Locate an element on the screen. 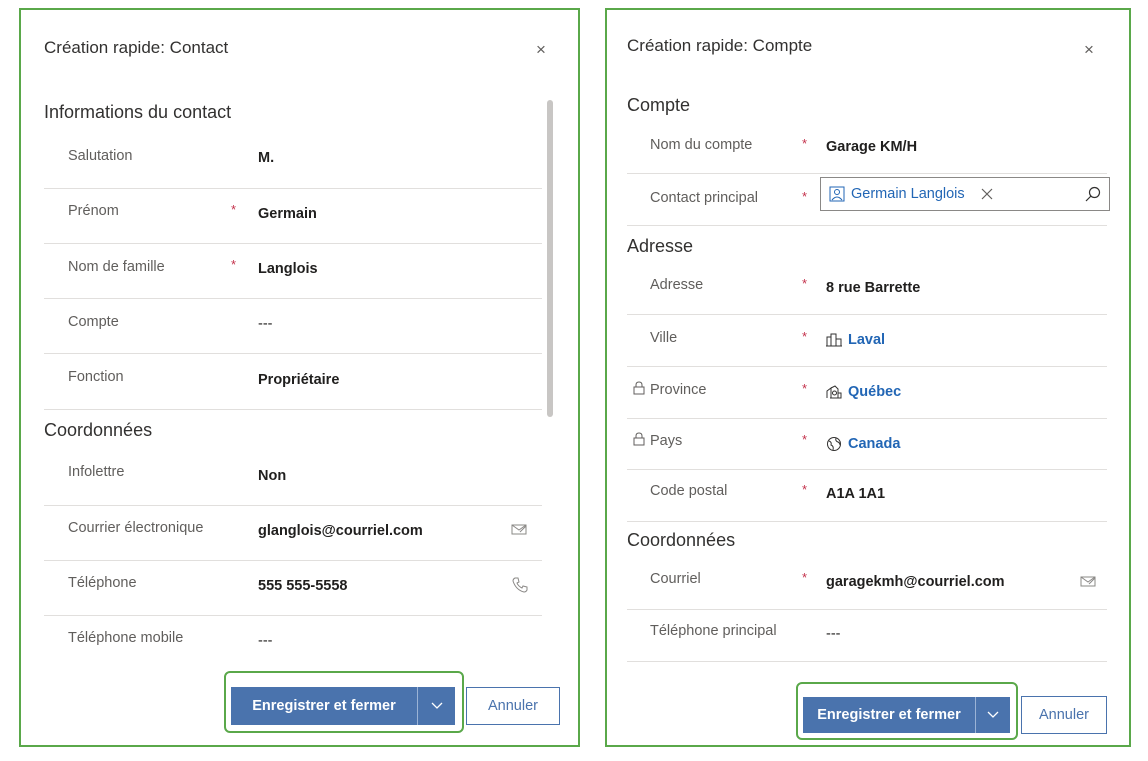 This screenshot has height=761, width=1148. field-value-ville: Laval is located at coordinates (855, 340).